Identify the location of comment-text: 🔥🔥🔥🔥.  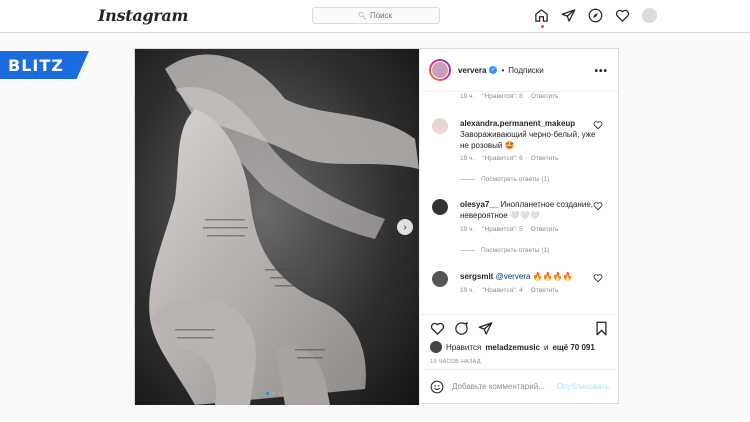
(552, 276).